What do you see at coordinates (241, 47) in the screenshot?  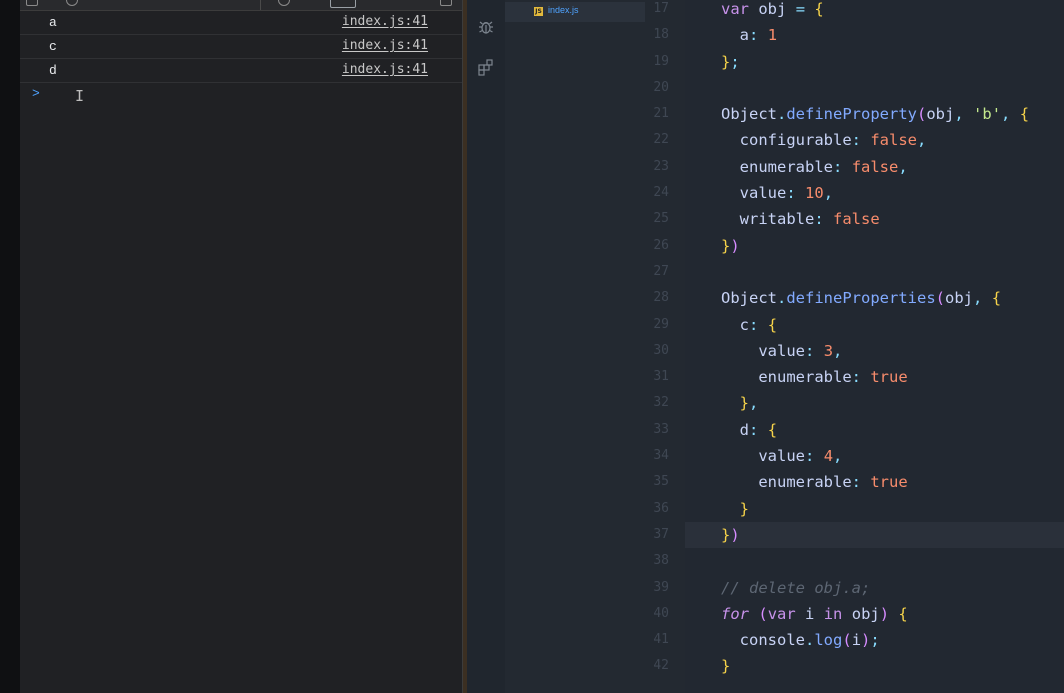 I see `console-log-row: c index.js:41` at bounding box center [241, 47].